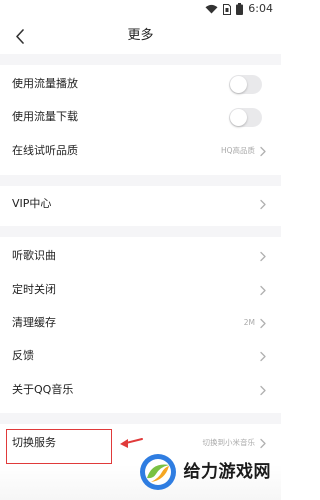  Describe the element at coordinates (140, 290) in the screenshot. I see `setting-row-sleep-timer: 定时关闭` at that location.